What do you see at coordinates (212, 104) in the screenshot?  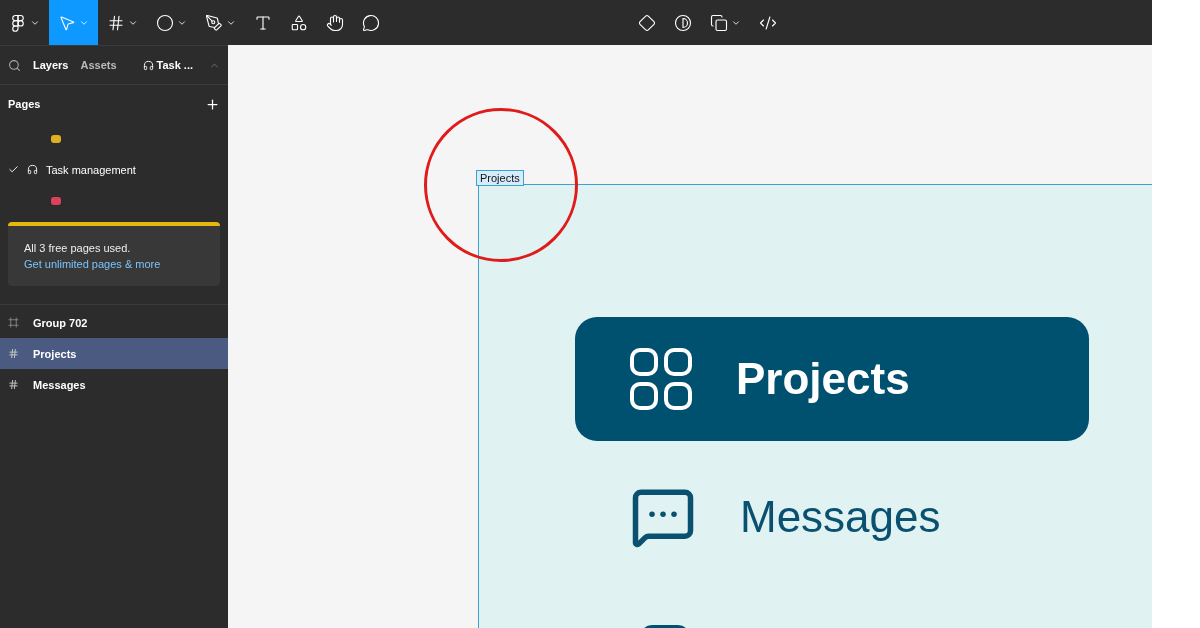 I see `add-icon` at bounding box center [212, 104].